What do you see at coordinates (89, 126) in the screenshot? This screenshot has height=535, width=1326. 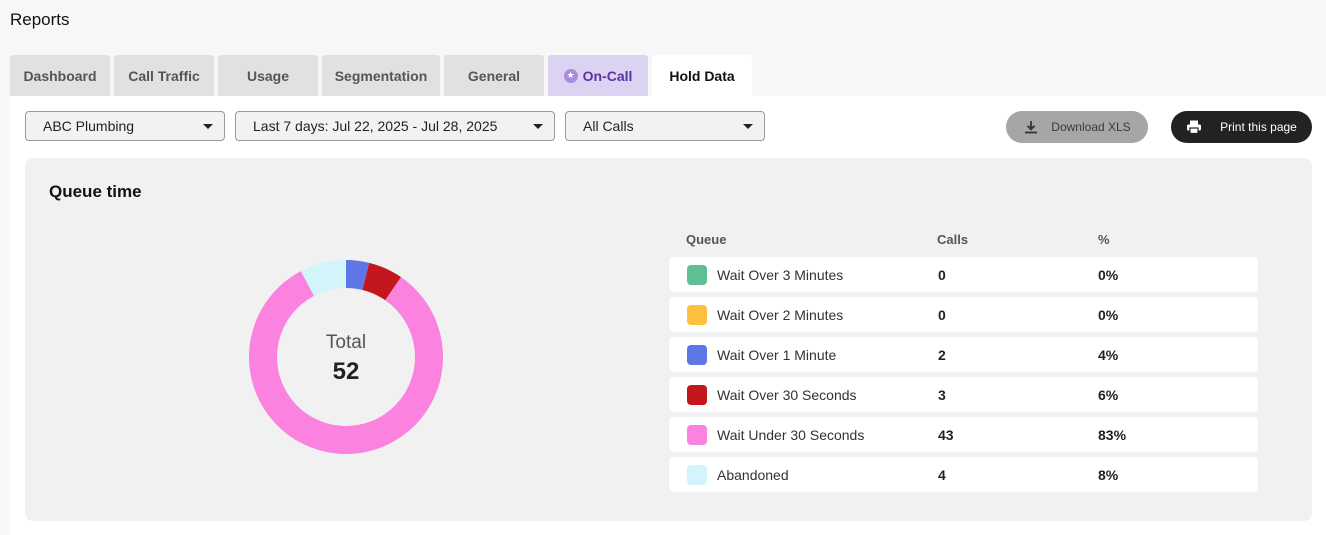 I see `account-select-value: ABC Plumbing` at bounding box center [89, 126].